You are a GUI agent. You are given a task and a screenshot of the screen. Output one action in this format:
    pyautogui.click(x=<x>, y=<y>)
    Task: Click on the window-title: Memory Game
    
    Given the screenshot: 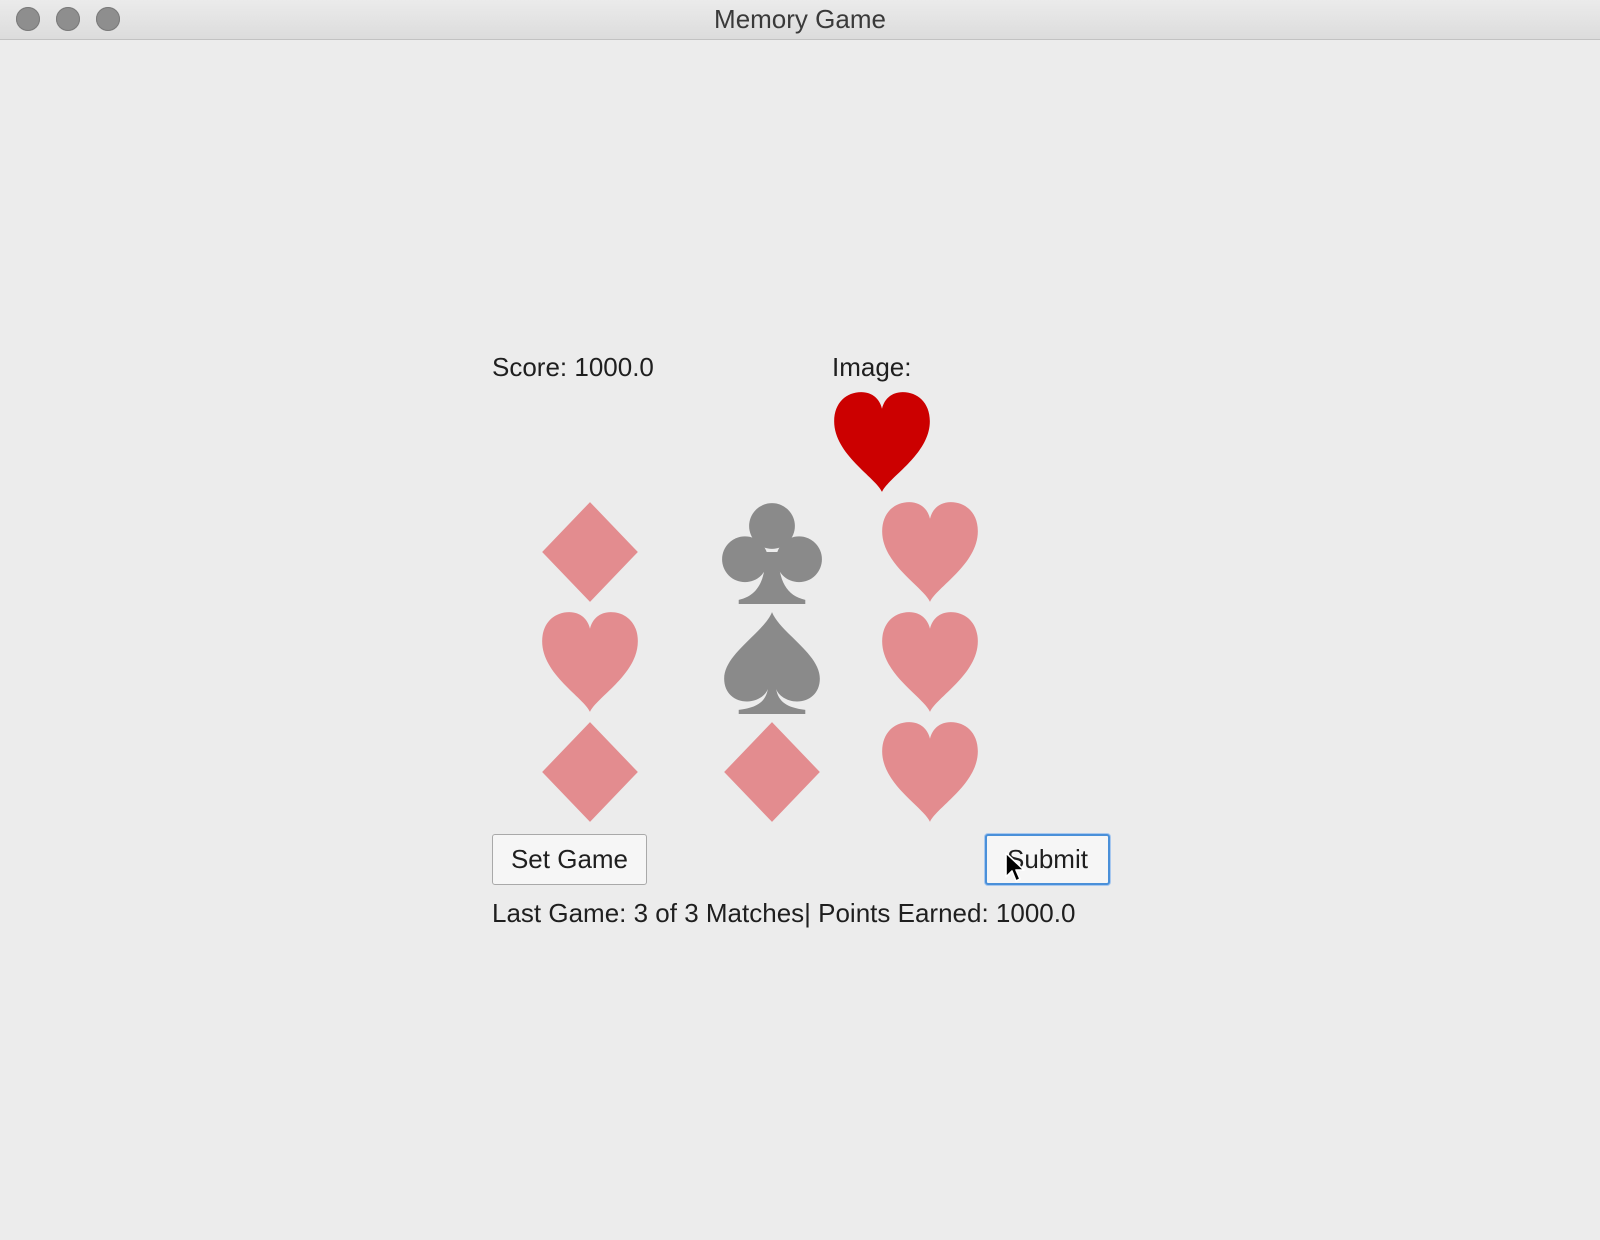 What is the action you would take?
    pyautogui.click(x=800, y=19)
    